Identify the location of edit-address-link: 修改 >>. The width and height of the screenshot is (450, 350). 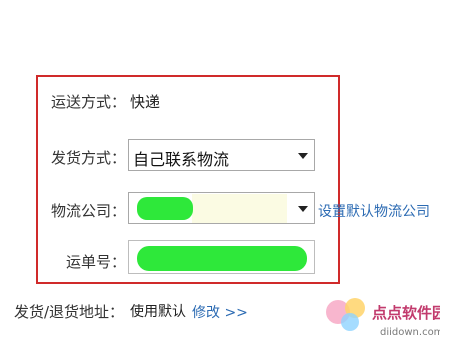
(220, 312).